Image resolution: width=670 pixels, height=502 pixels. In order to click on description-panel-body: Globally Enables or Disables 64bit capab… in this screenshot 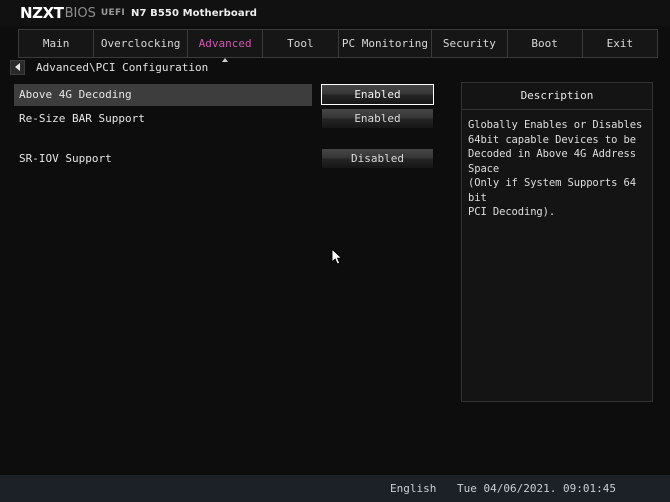, I will do `click(555, 168)`.